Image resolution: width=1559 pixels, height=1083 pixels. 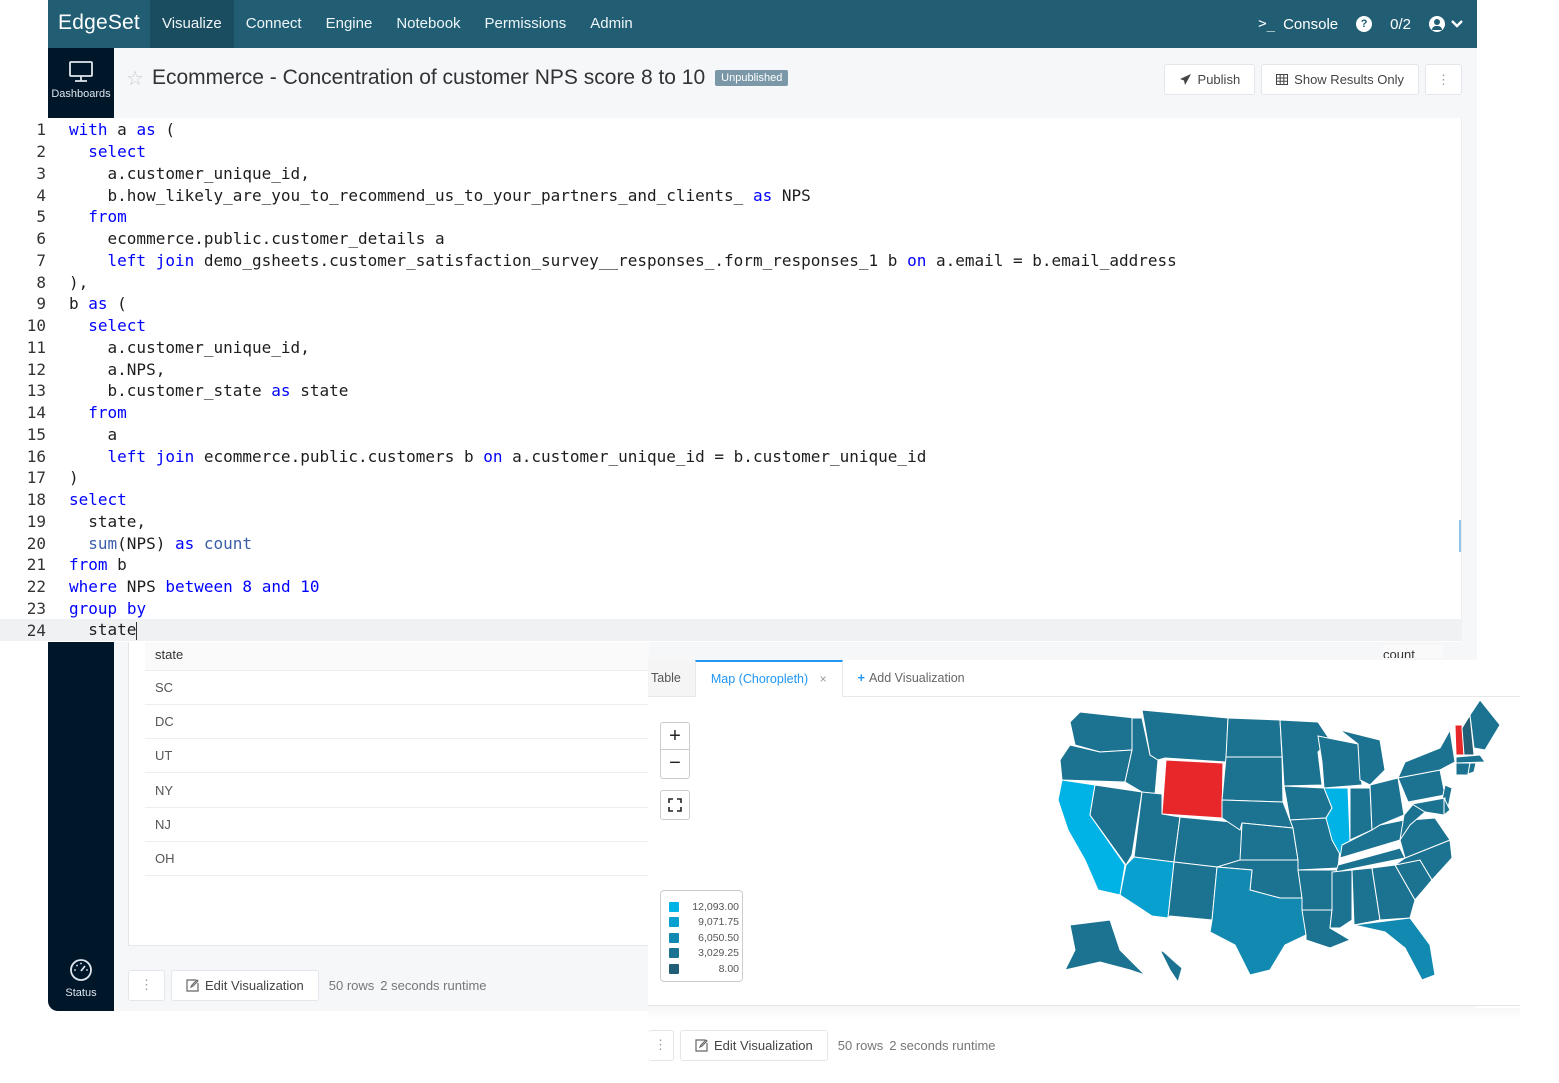 I want to click on table-row: NY, so click(x=397, y=791).